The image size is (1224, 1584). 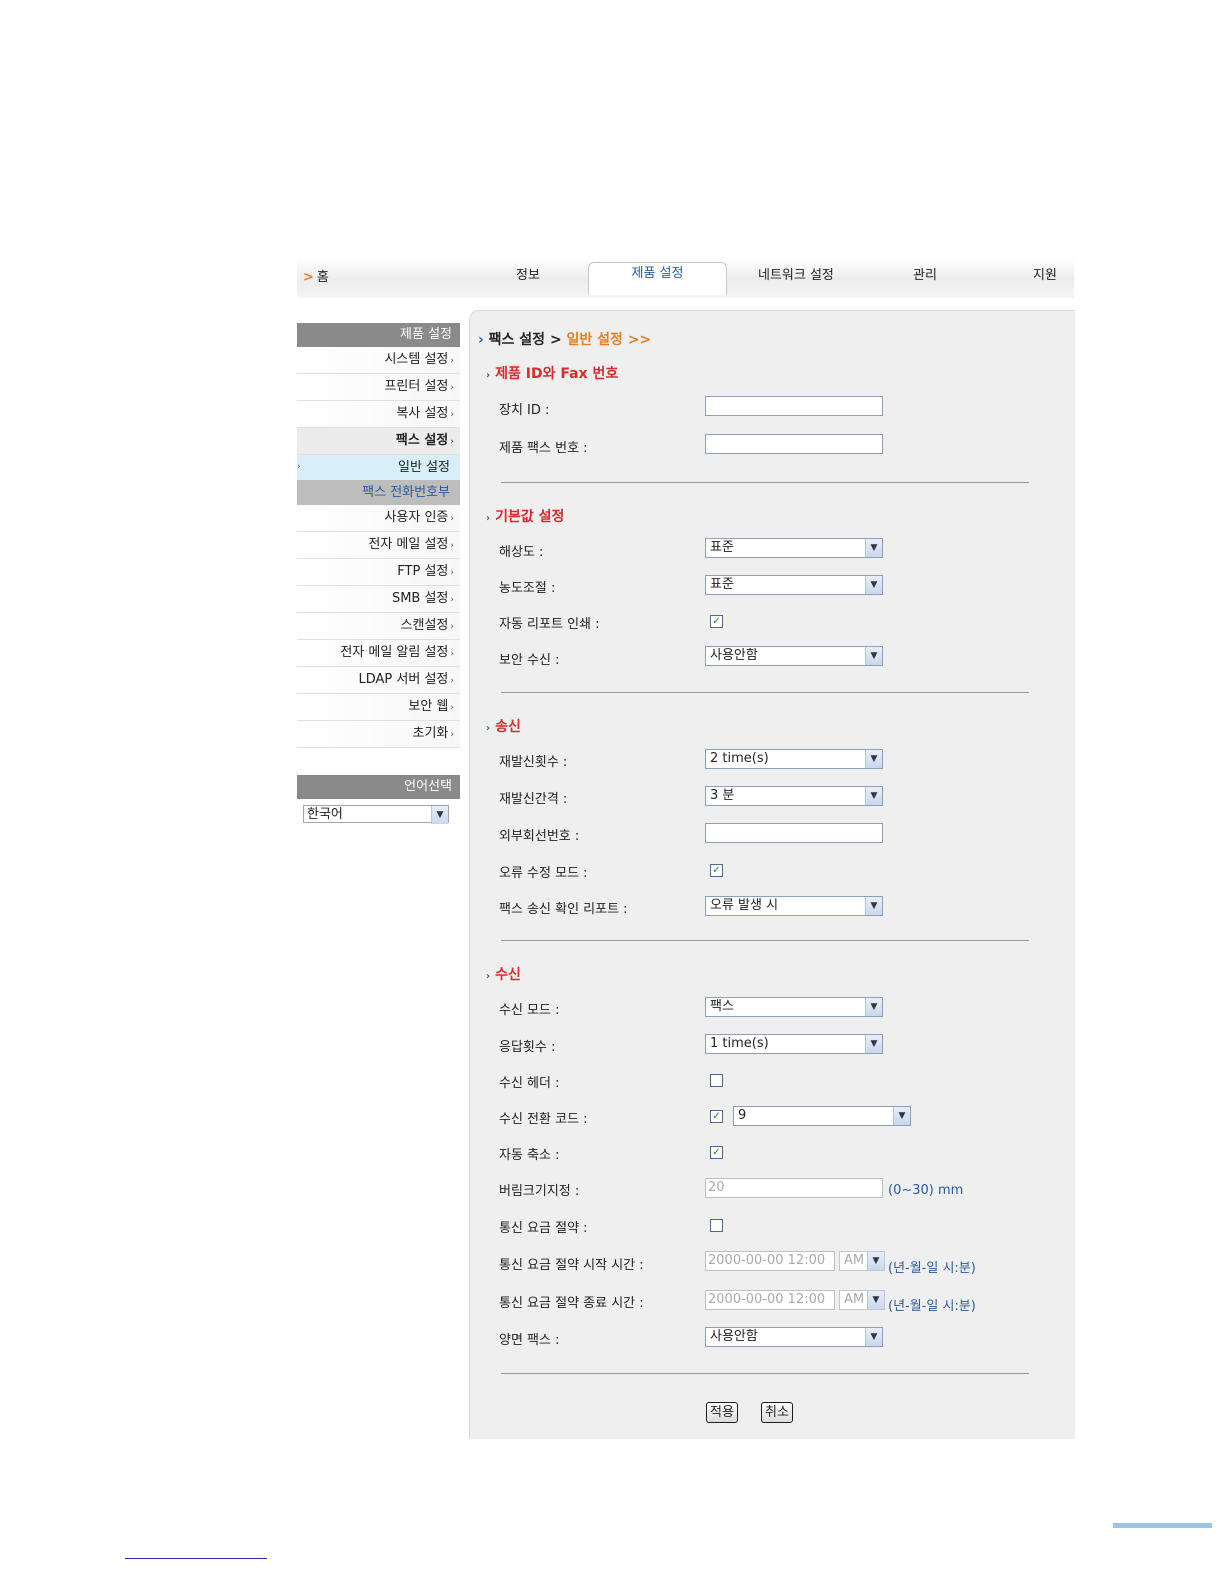 What do you see at coordinates (378, 572) in the screenshot?
I see `sidebar-item-ftp: FTP 설정 ›` at bounding box center [378, 572].